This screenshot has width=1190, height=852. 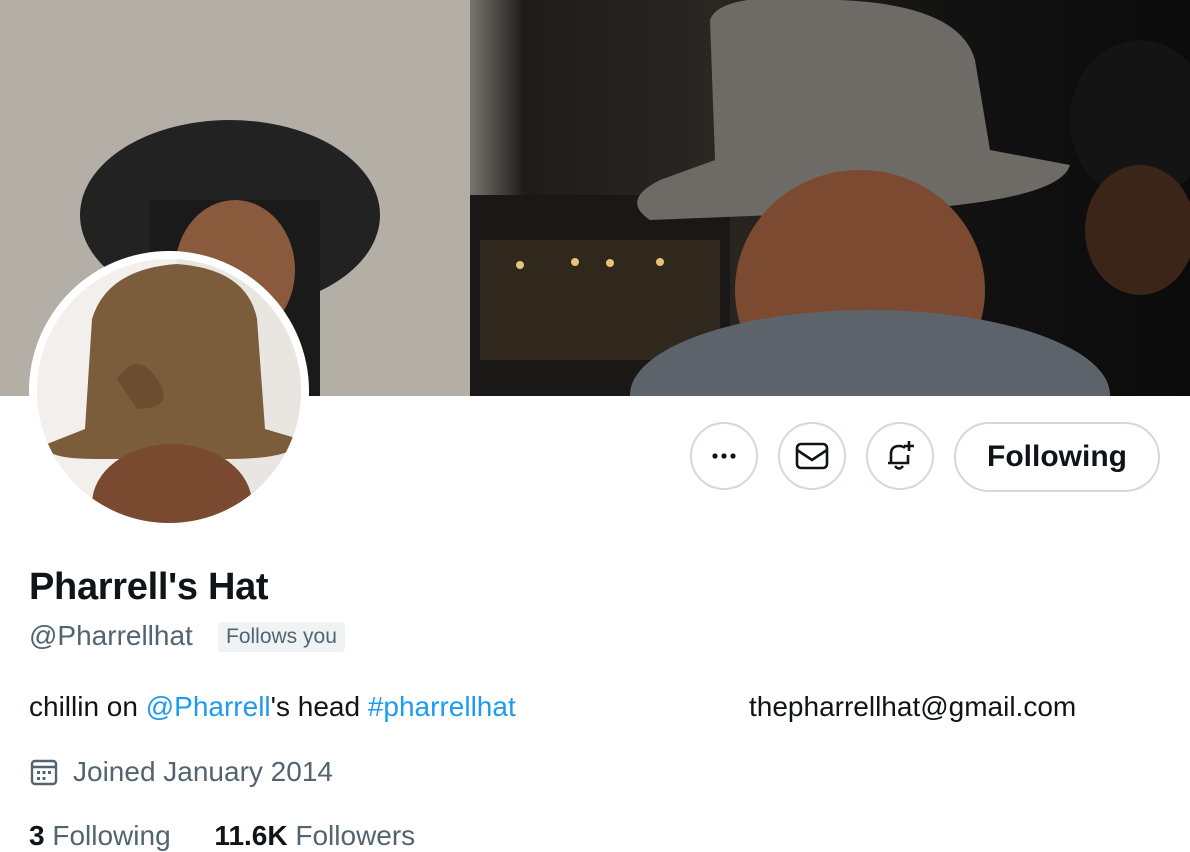 I want to click on more-button, so click(x=724, y=456).